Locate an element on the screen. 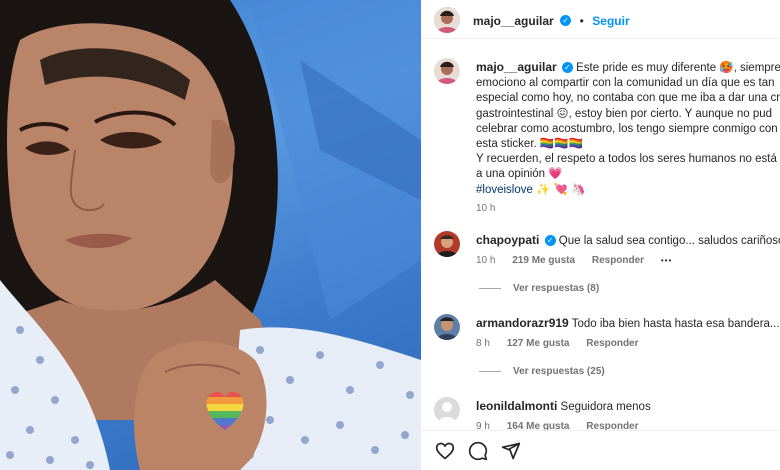 The height and width of the screenshot is (470, 780). caption-line: #loveislove ✨ 💘 🦄 is located at coordinates (628, 190).